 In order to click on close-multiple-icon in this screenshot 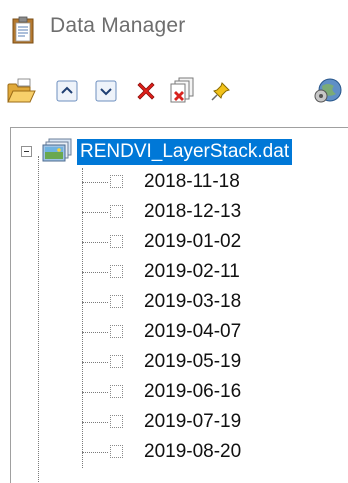, I will do `click(183, 93)`.